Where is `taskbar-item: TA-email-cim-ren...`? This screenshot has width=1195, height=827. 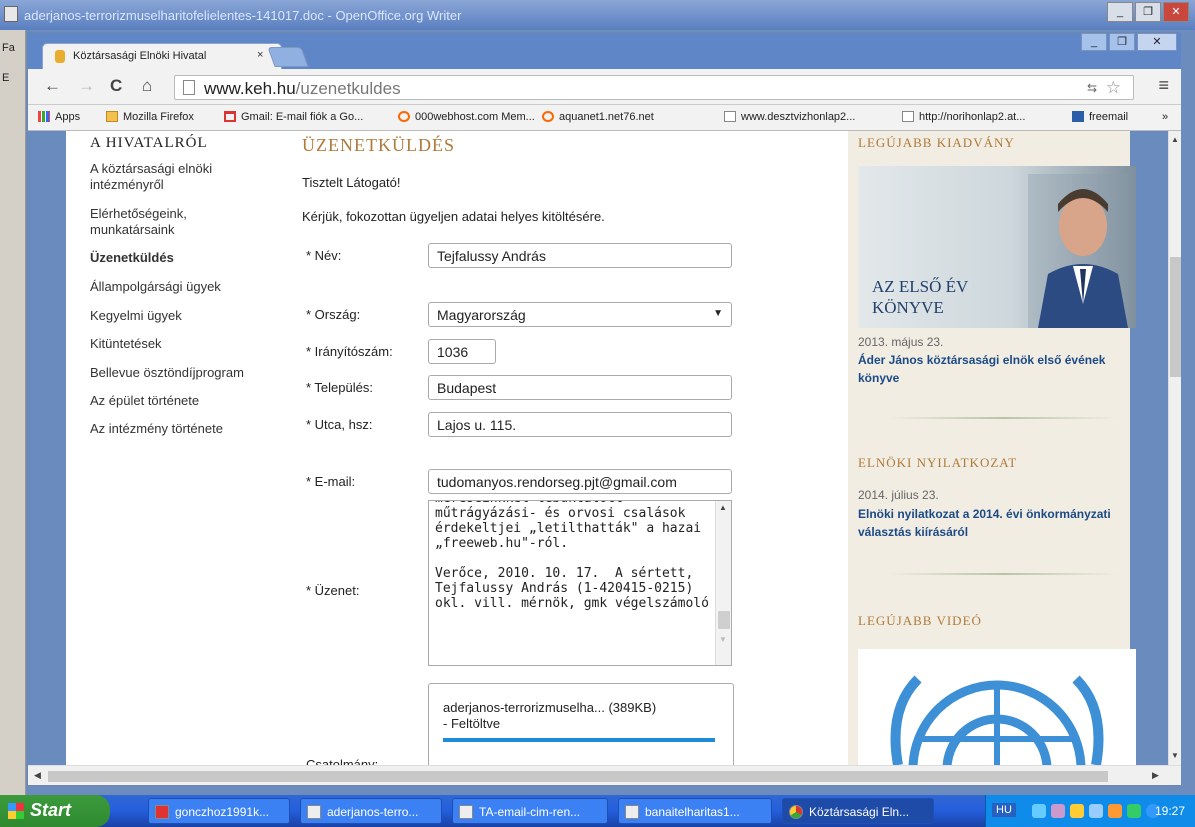
taskbar-item: TA-email-cim-ren... is located at coordinates (530, 811).